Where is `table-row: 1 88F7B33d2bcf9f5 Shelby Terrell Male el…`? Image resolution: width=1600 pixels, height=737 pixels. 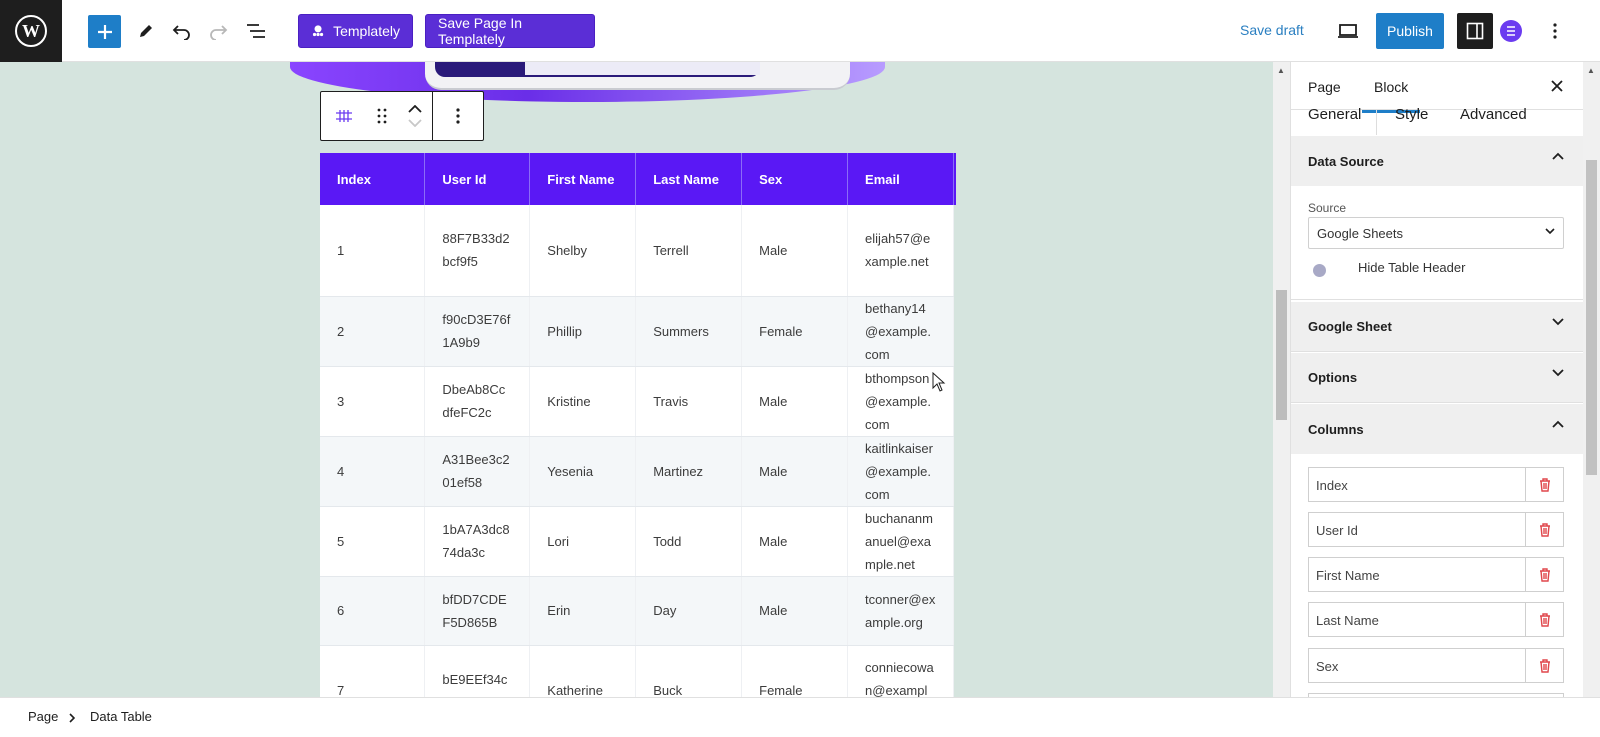
table-row: 1 88F7B33d2bcf9f5 Shelby Terrell Male el… is located at coordinates (637, 251).